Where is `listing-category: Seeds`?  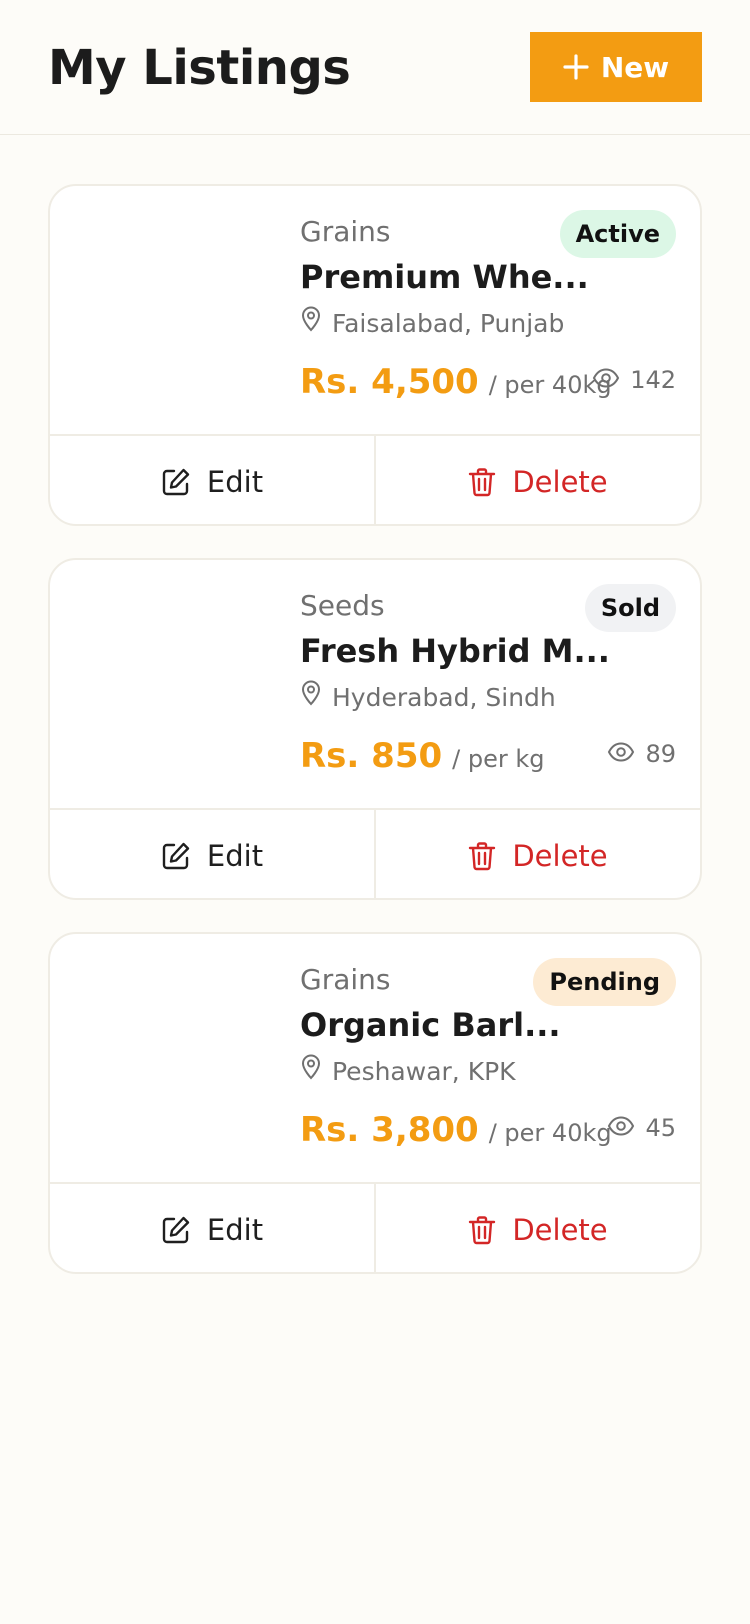 listing-category: Seeds is located at coordinates (342, 605).